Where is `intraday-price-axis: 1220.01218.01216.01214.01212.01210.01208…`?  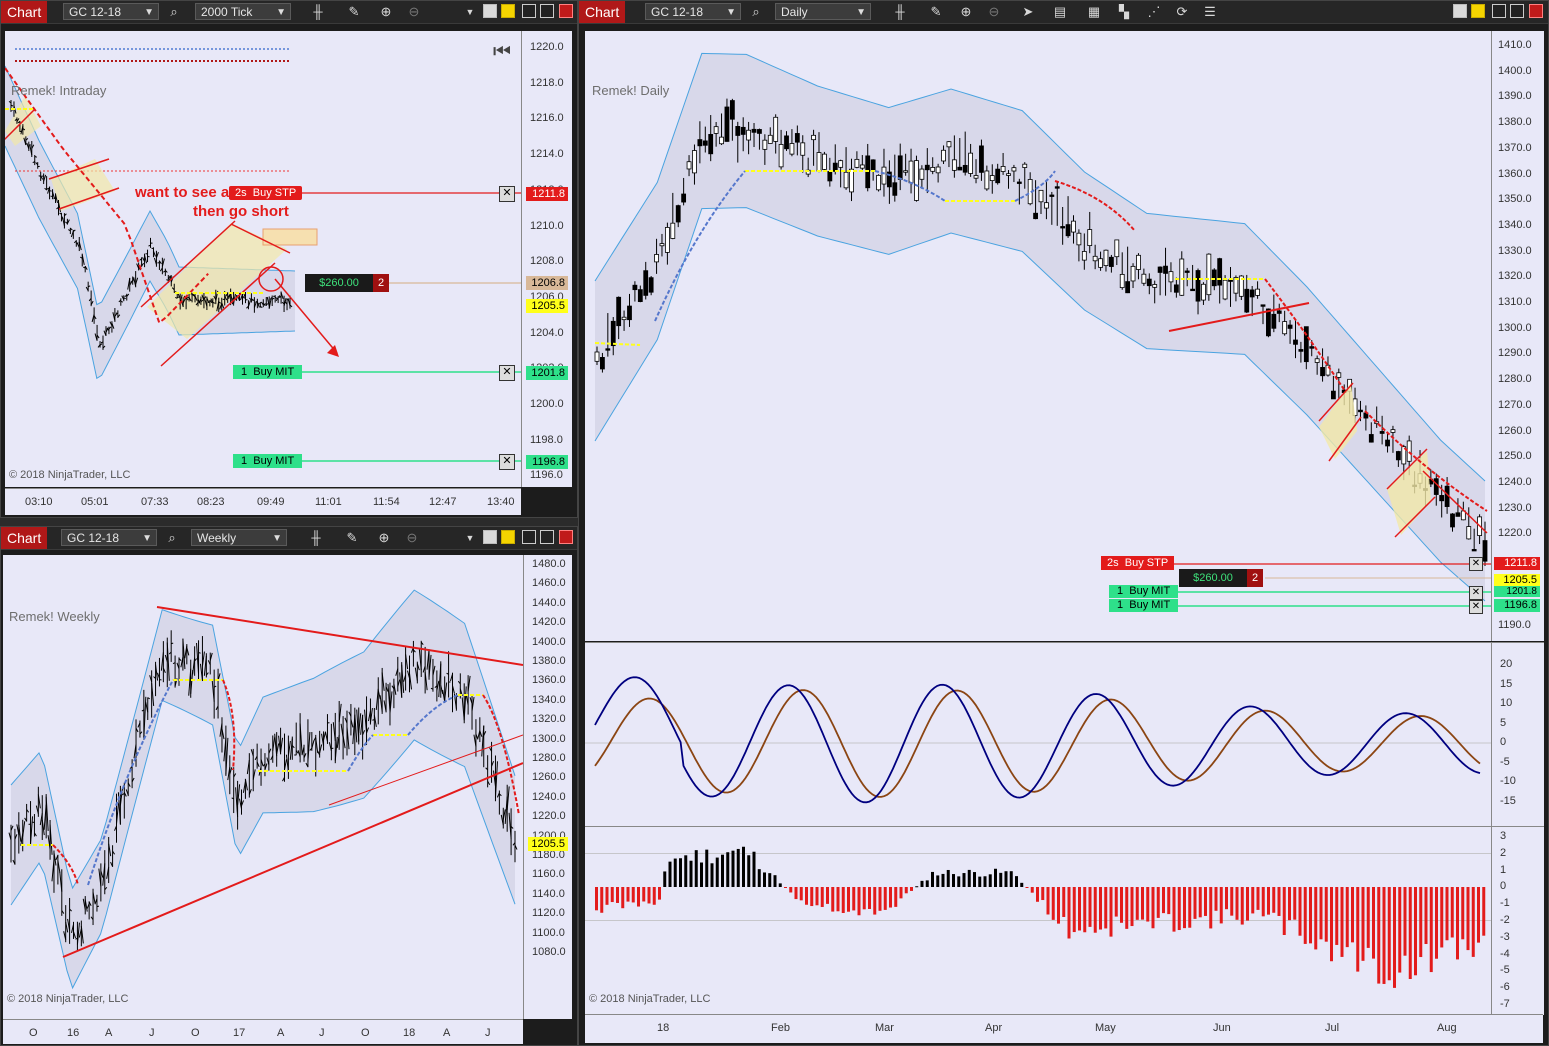
intraday-price-axis: 1220.01218.01216.01214.01212.01210.01208… is located at coordinates (546, 259).